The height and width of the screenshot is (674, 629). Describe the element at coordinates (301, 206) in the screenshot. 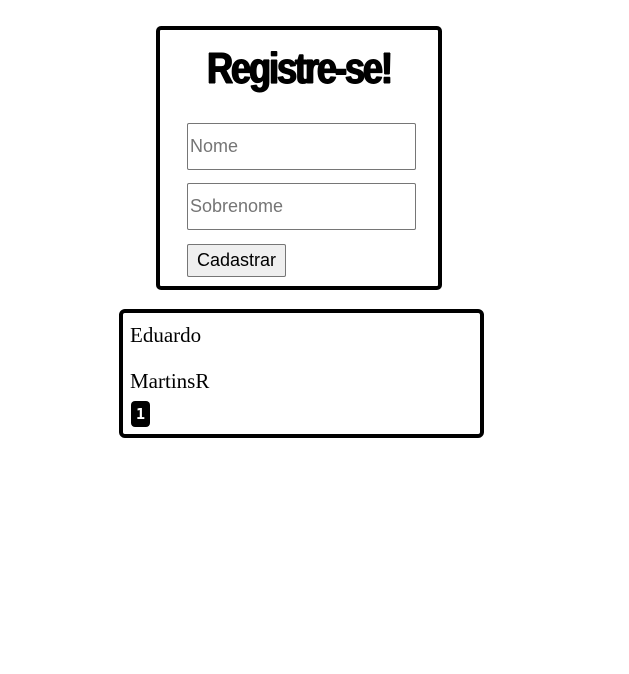

I see `last-name-input` at that location.